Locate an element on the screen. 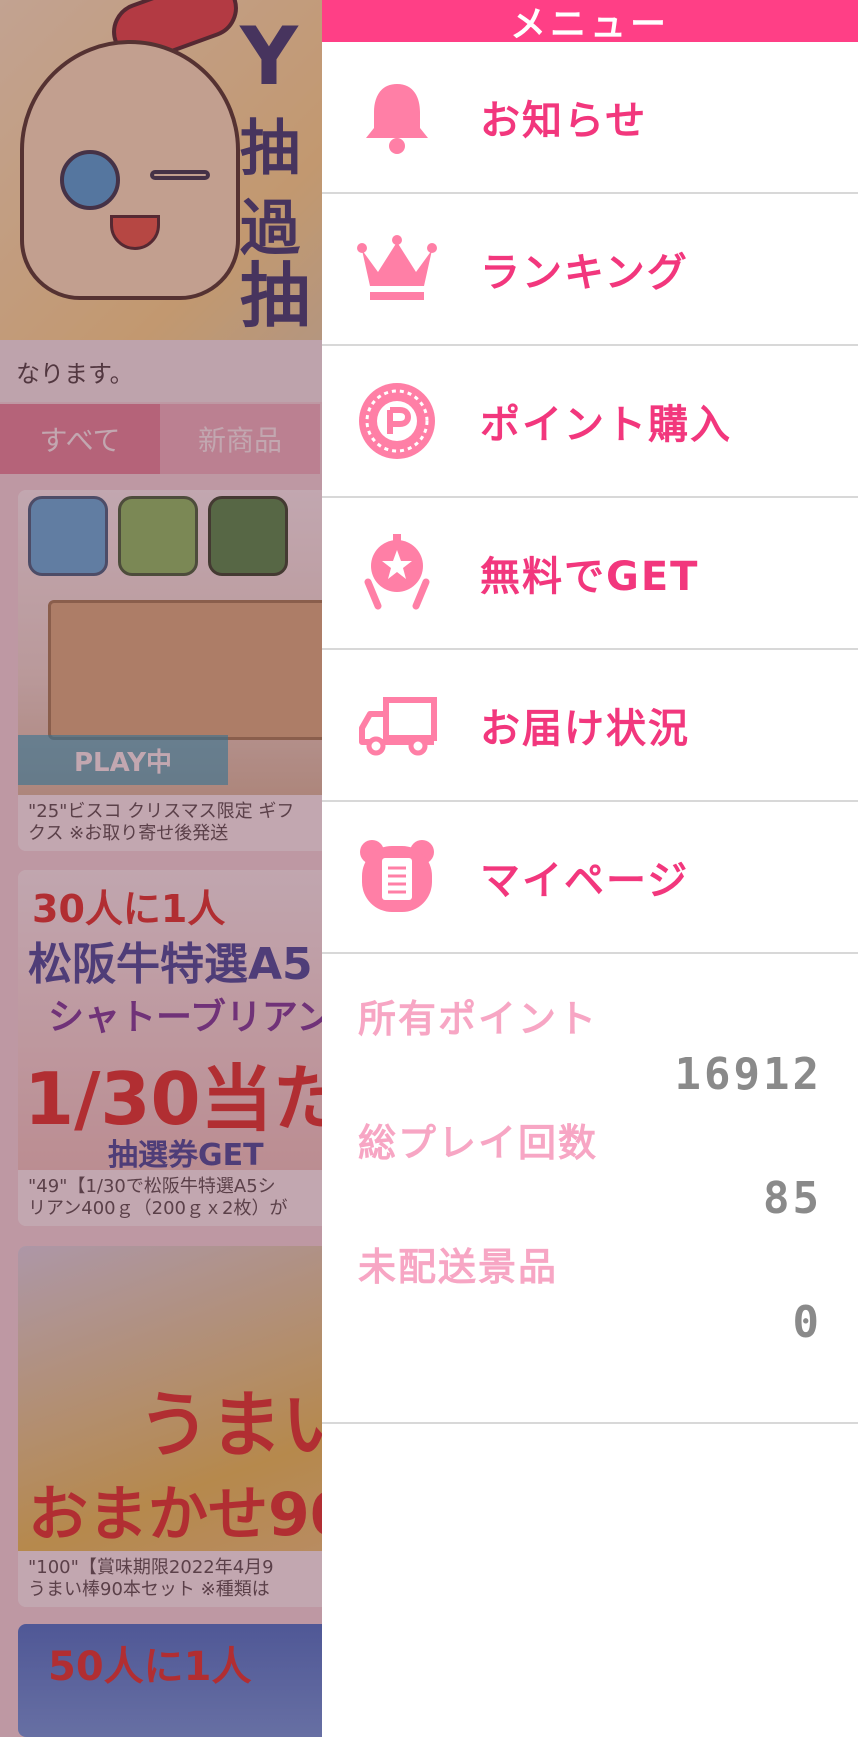  menu-item-label: 無料でGET is located at coordinates (590, 577).